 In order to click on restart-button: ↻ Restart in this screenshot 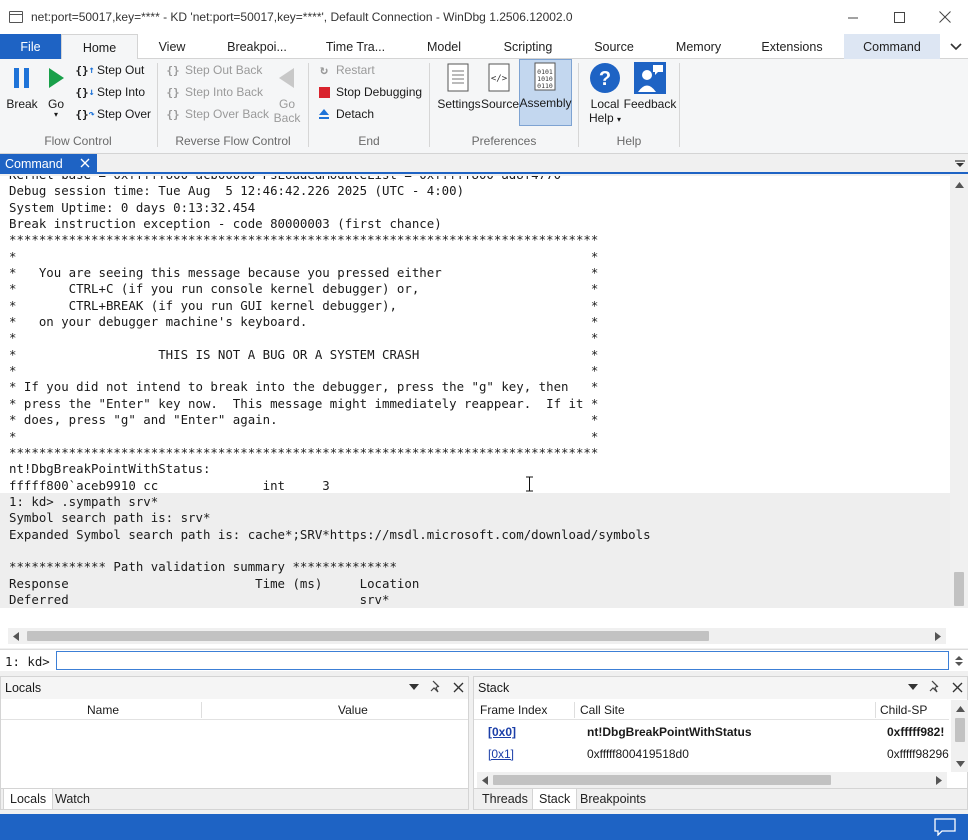, I will do `click(345, 70)`.